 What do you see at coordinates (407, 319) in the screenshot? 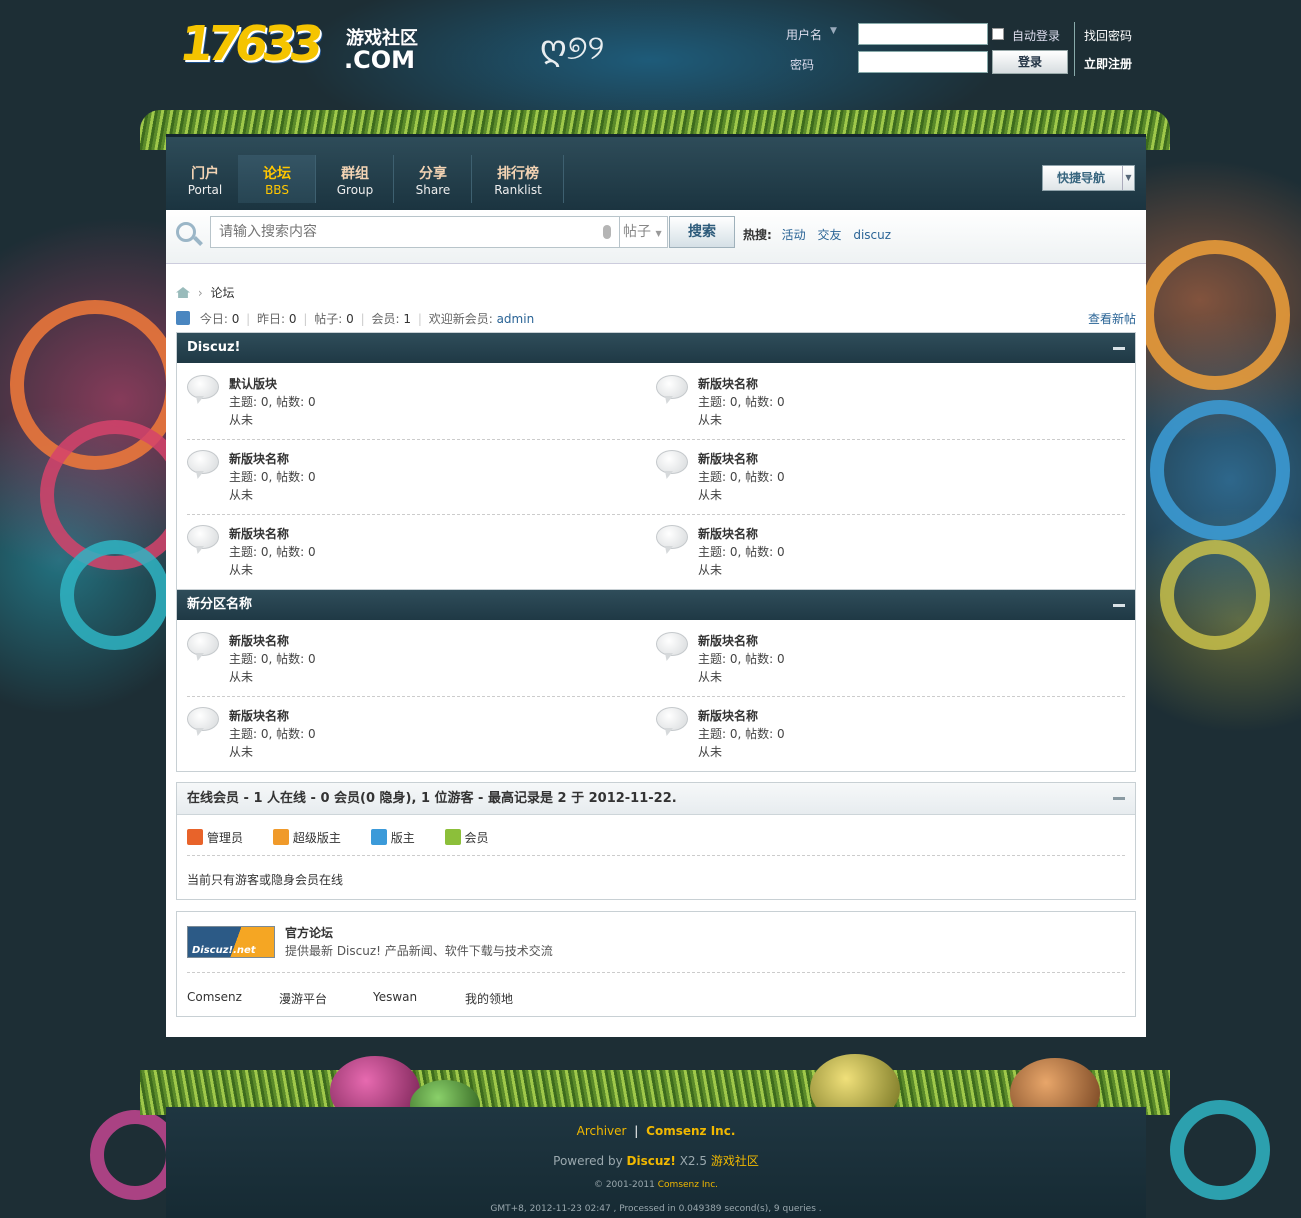
I see `stat-members: 1` at bounding box center [407, 319].